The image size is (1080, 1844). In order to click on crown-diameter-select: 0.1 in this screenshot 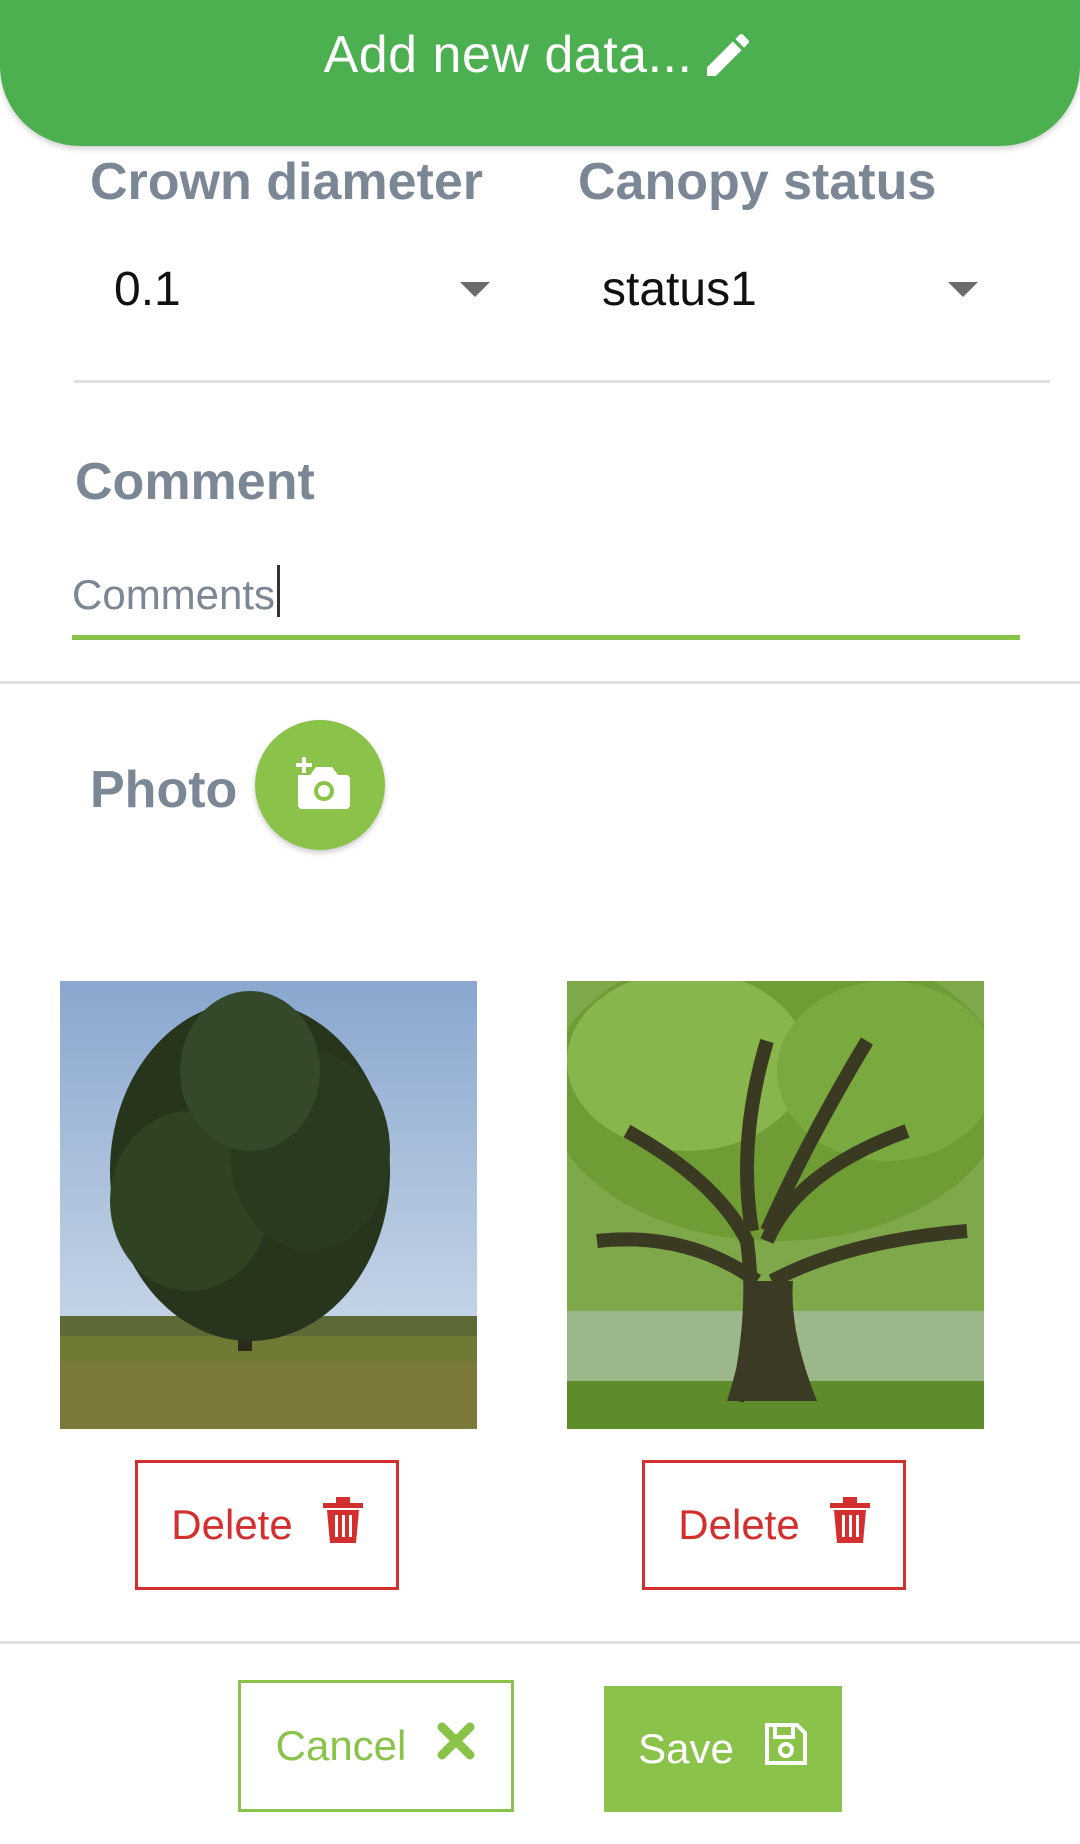, I will do `click(302, 289)`.